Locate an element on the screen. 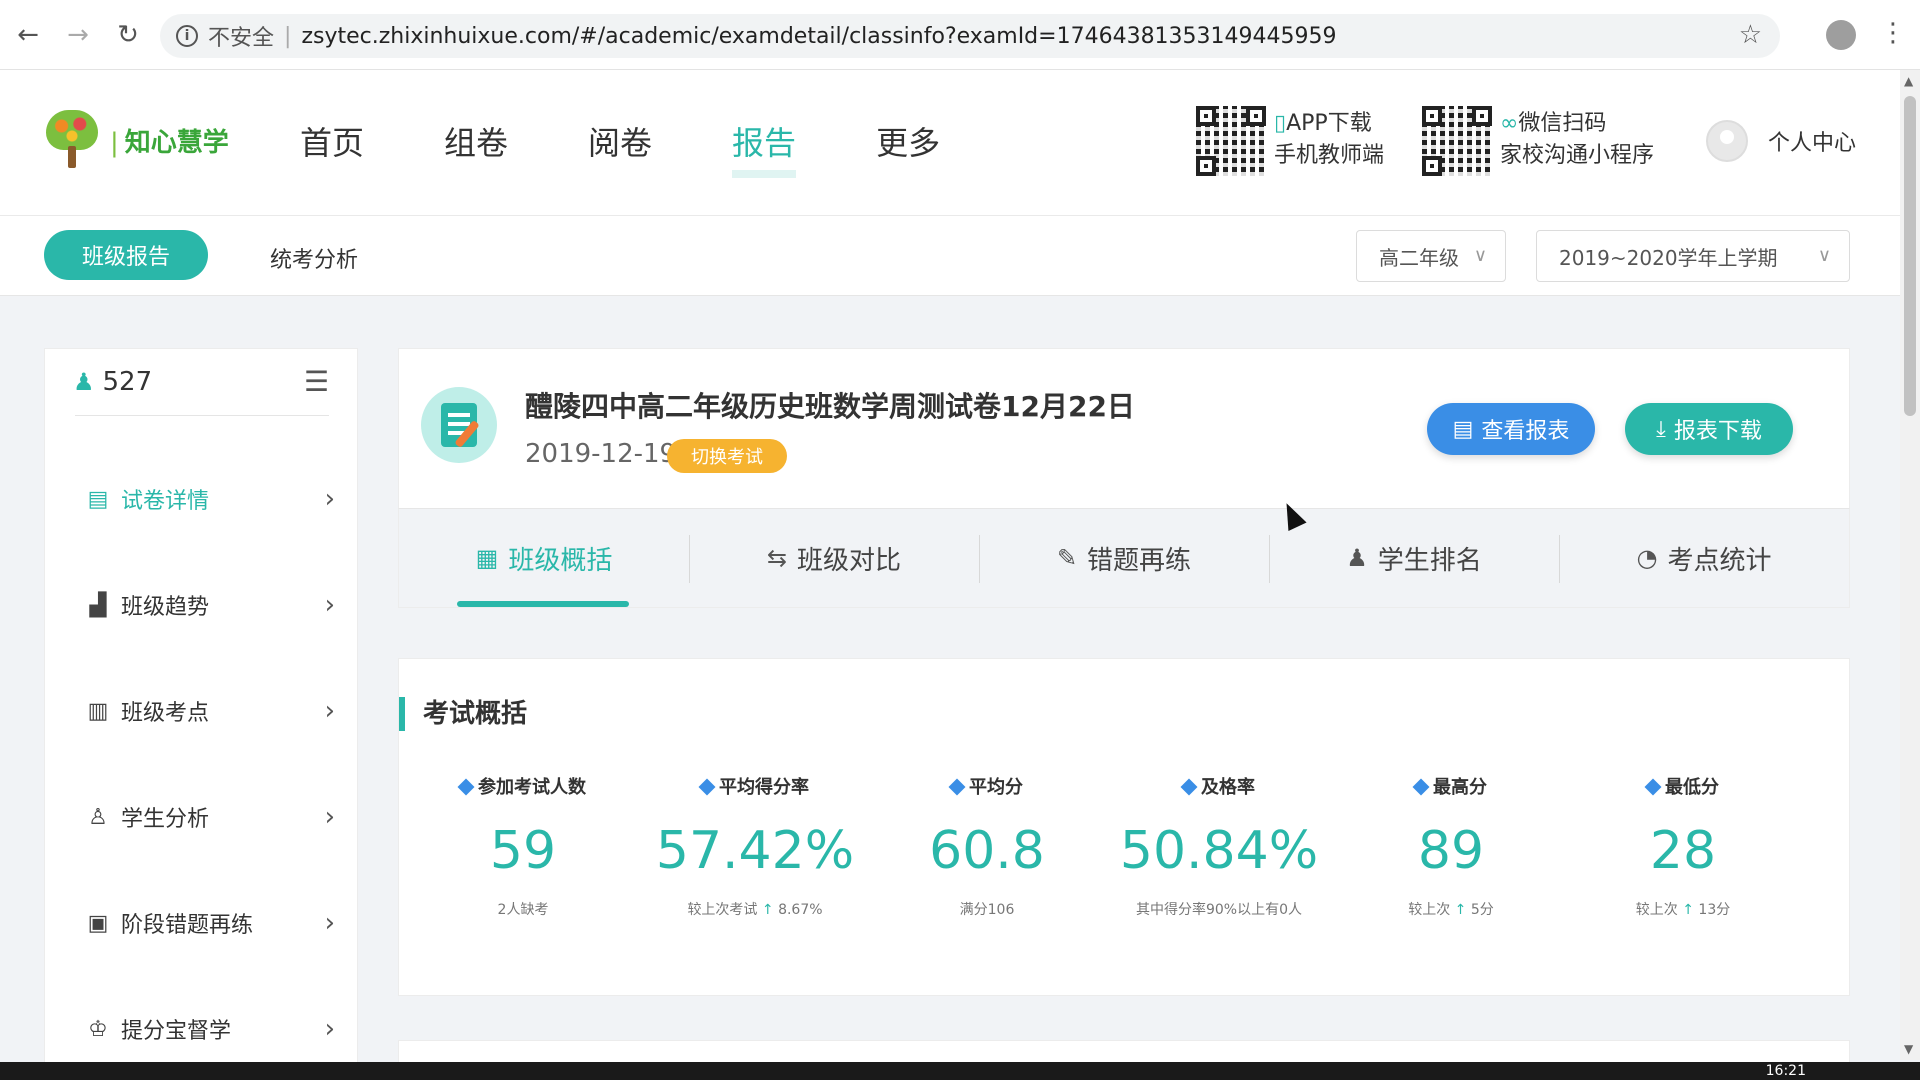  tab-class-compare: ⇆ 班级对比 is located at coordinates (834, 558).